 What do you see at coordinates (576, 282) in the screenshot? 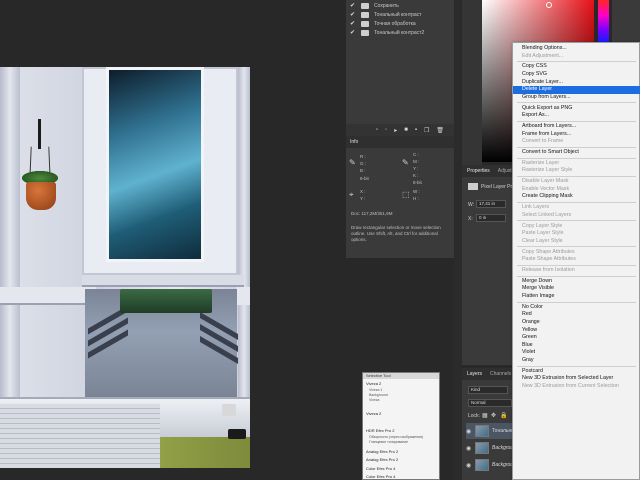
I see `menu-item-merge-down: Merge Down` at bounding box center [576, 282].